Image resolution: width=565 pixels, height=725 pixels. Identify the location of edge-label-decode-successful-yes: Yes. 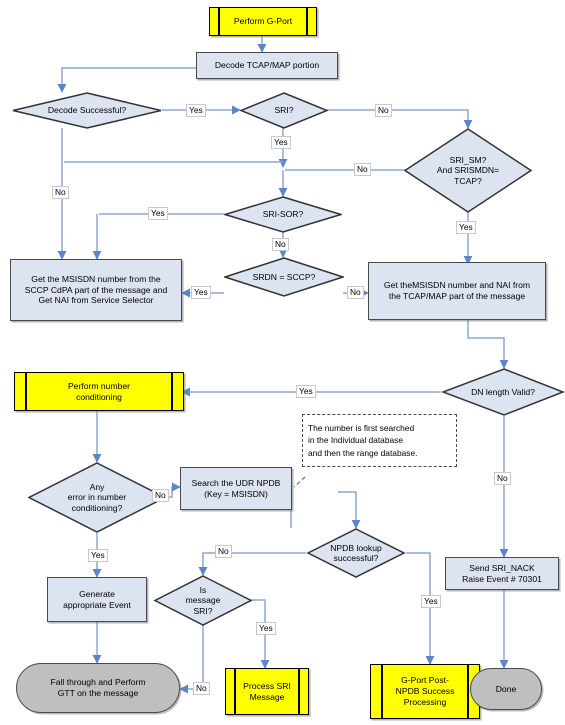
(196, 110).